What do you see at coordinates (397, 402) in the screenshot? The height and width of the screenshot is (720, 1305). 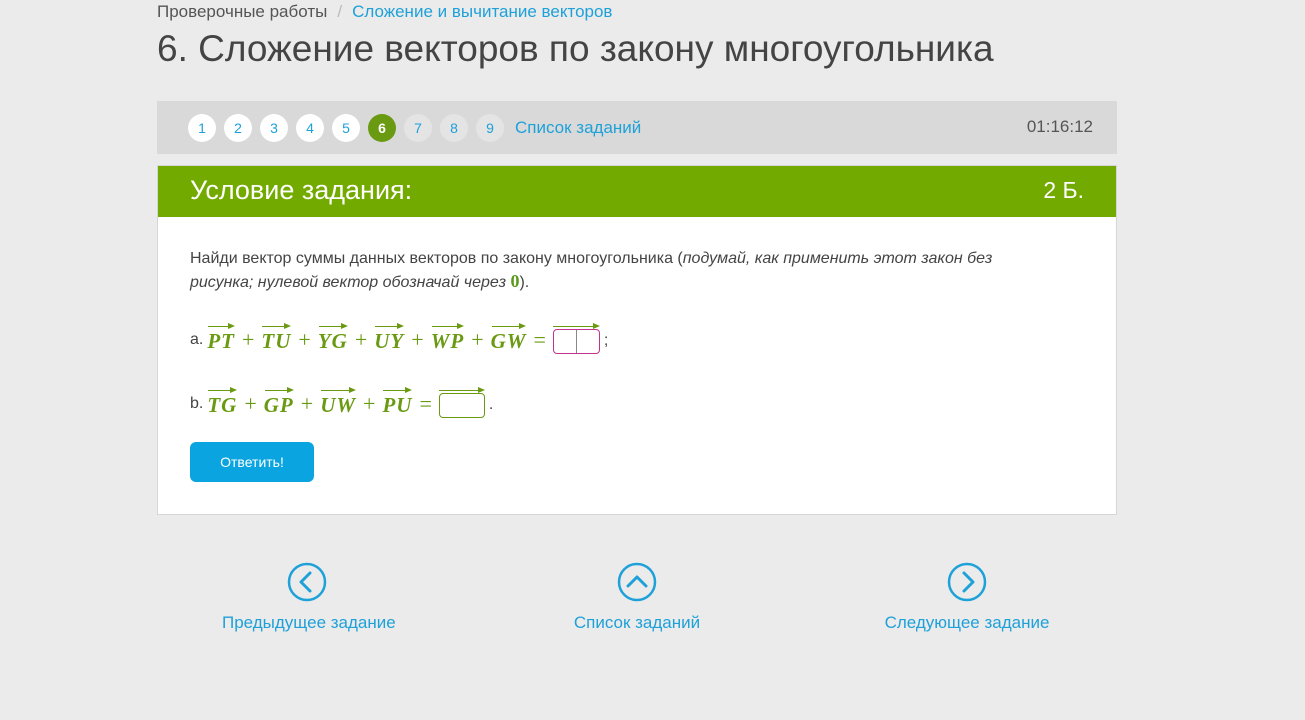 I see `vector-pu: PU` at bounding box center [397, 402].